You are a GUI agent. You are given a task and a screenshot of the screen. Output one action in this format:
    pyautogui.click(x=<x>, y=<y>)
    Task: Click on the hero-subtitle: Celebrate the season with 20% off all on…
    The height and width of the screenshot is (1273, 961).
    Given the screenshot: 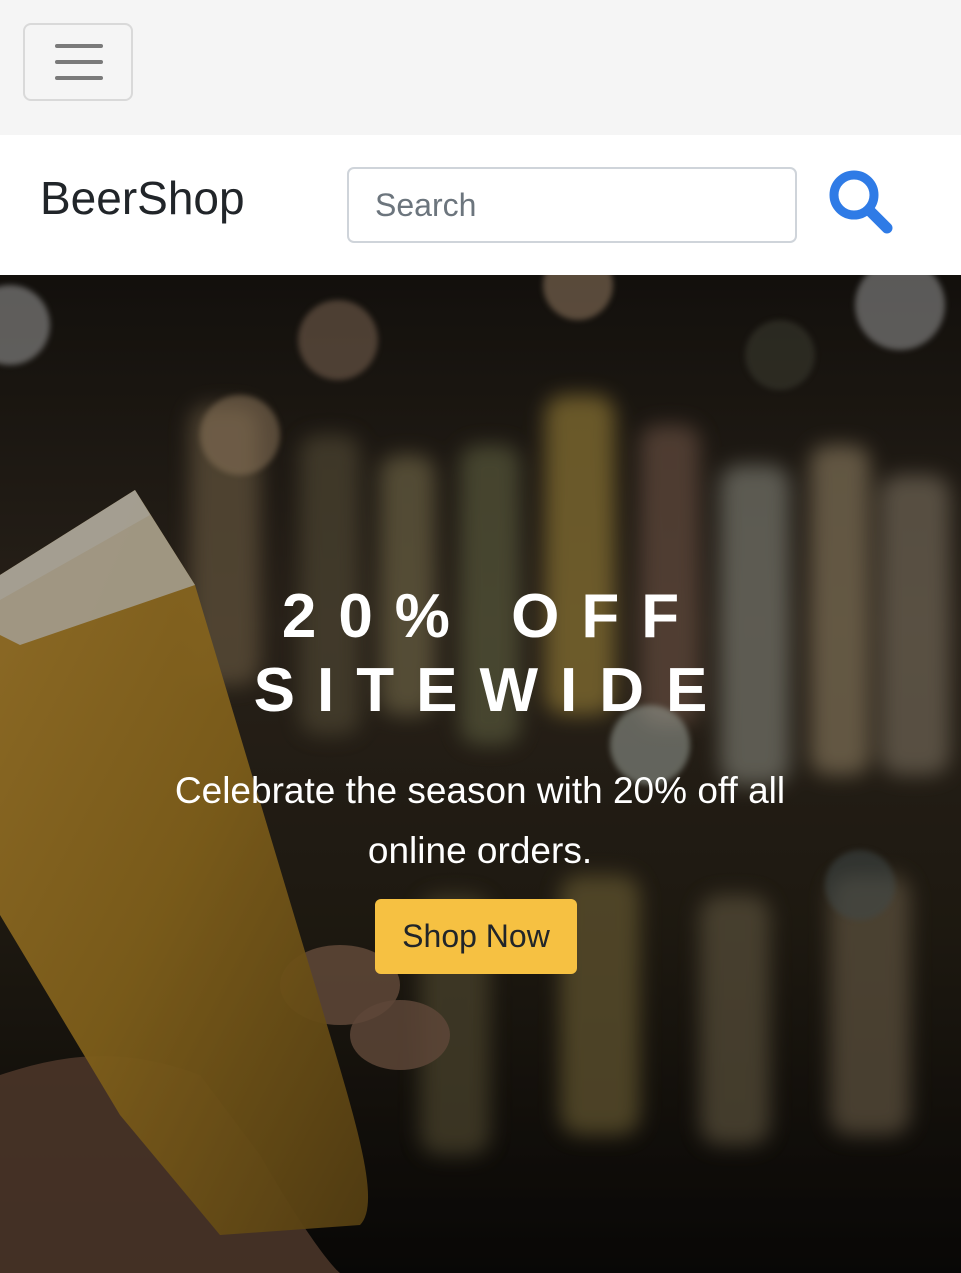 What is the action you would take?
    pyautogui.click(x=480, y=820)
    